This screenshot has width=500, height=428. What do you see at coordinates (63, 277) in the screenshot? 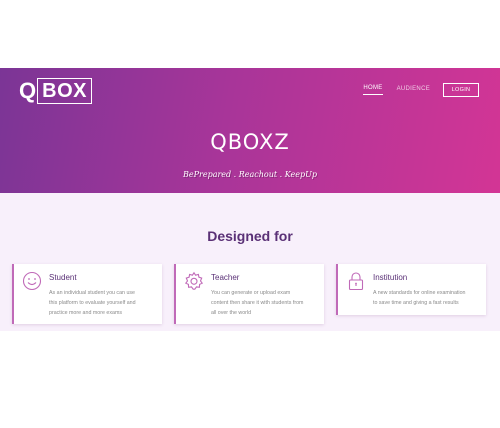
I see `card-title: Student` at bounding box center [63, 277].